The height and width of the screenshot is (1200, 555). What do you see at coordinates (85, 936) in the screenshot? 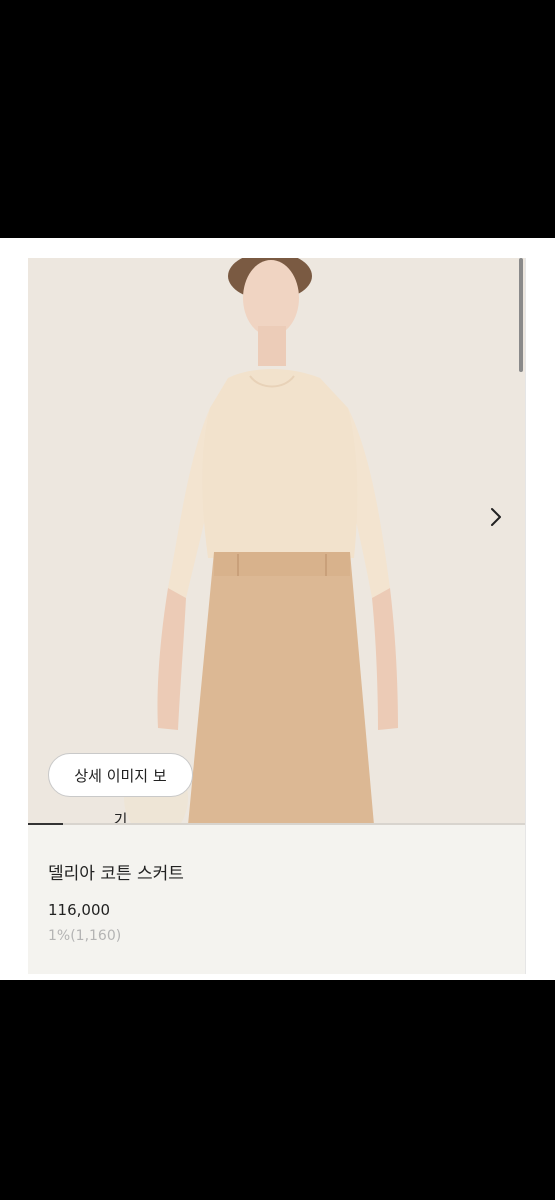
I see `product-points: 1%(1,160)` at bounding box center [85, 936].